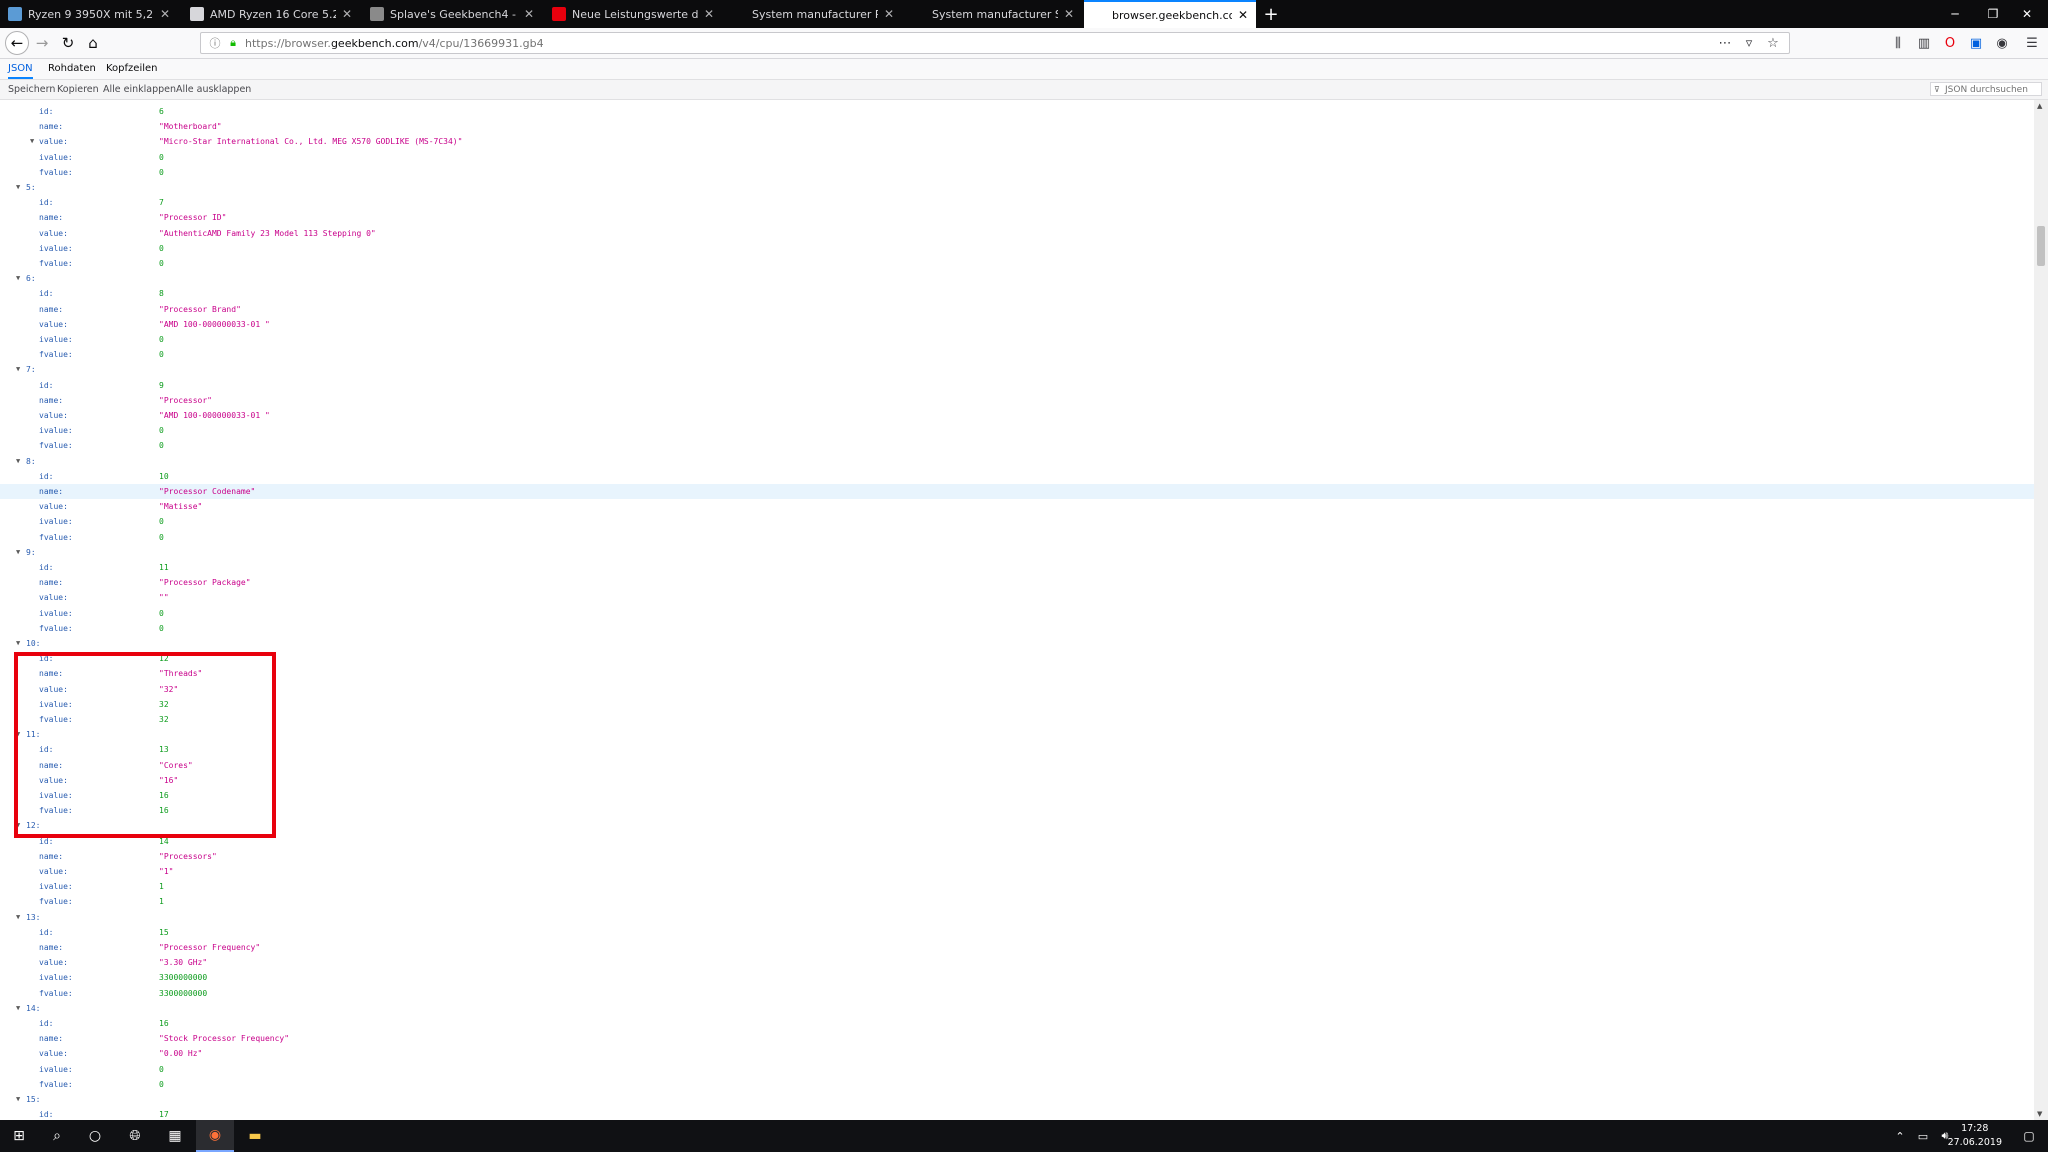 The image size is (2048, 1152). I want to click on json-property-row: name: "Processor Frequency", so click(1017, 947).